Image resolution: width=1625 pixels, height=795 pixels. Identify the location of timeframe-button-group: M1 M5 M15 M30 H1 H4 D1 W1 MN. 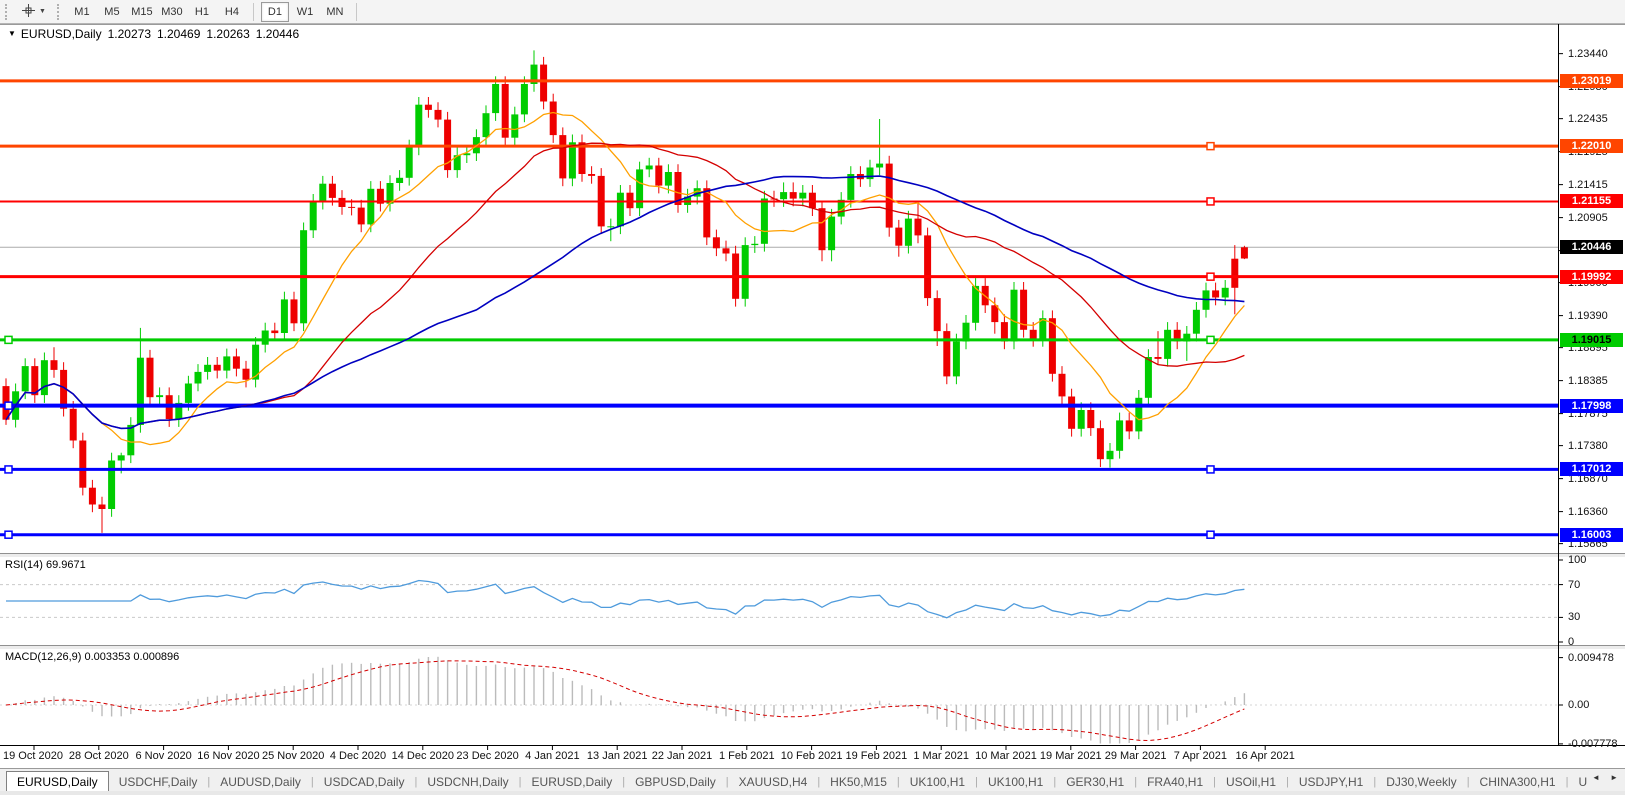
(208, 11).